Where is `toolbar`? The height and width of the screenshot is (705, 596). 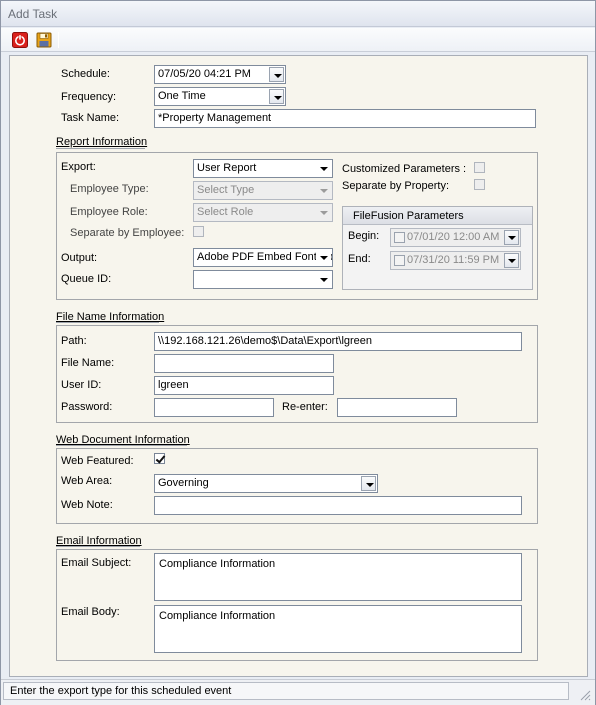
toolbar is located at coordinates (298, 40).